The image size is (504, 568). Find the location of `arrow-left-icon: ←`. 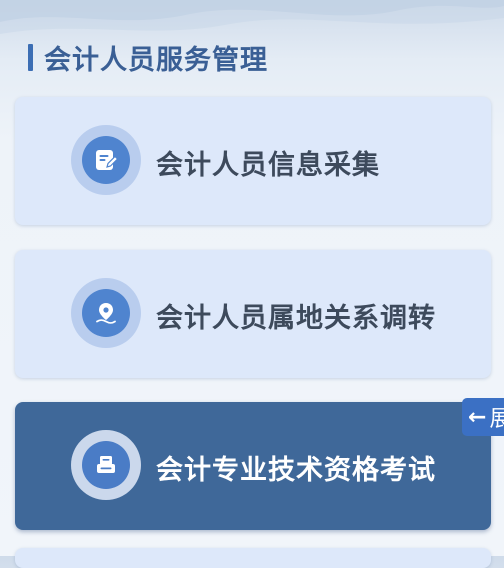

arrow-left-icon: ← is located at coordinates (477, 417).